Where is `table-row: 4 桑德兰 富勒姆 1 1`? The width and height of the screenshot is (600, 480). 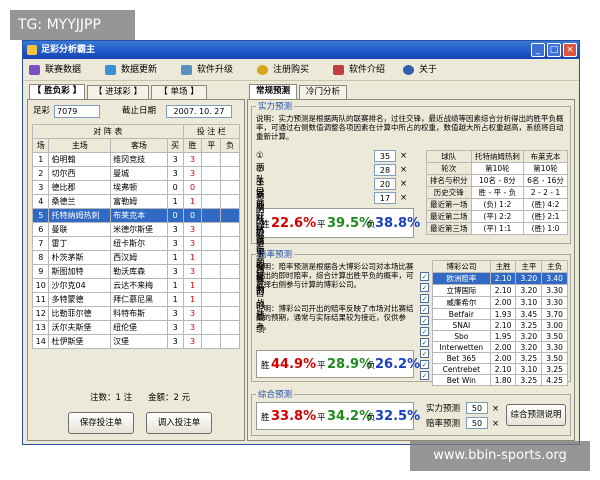 table-row: 4 桑德兰 富勒姆 1 1 is located at coordinates (135, 201).